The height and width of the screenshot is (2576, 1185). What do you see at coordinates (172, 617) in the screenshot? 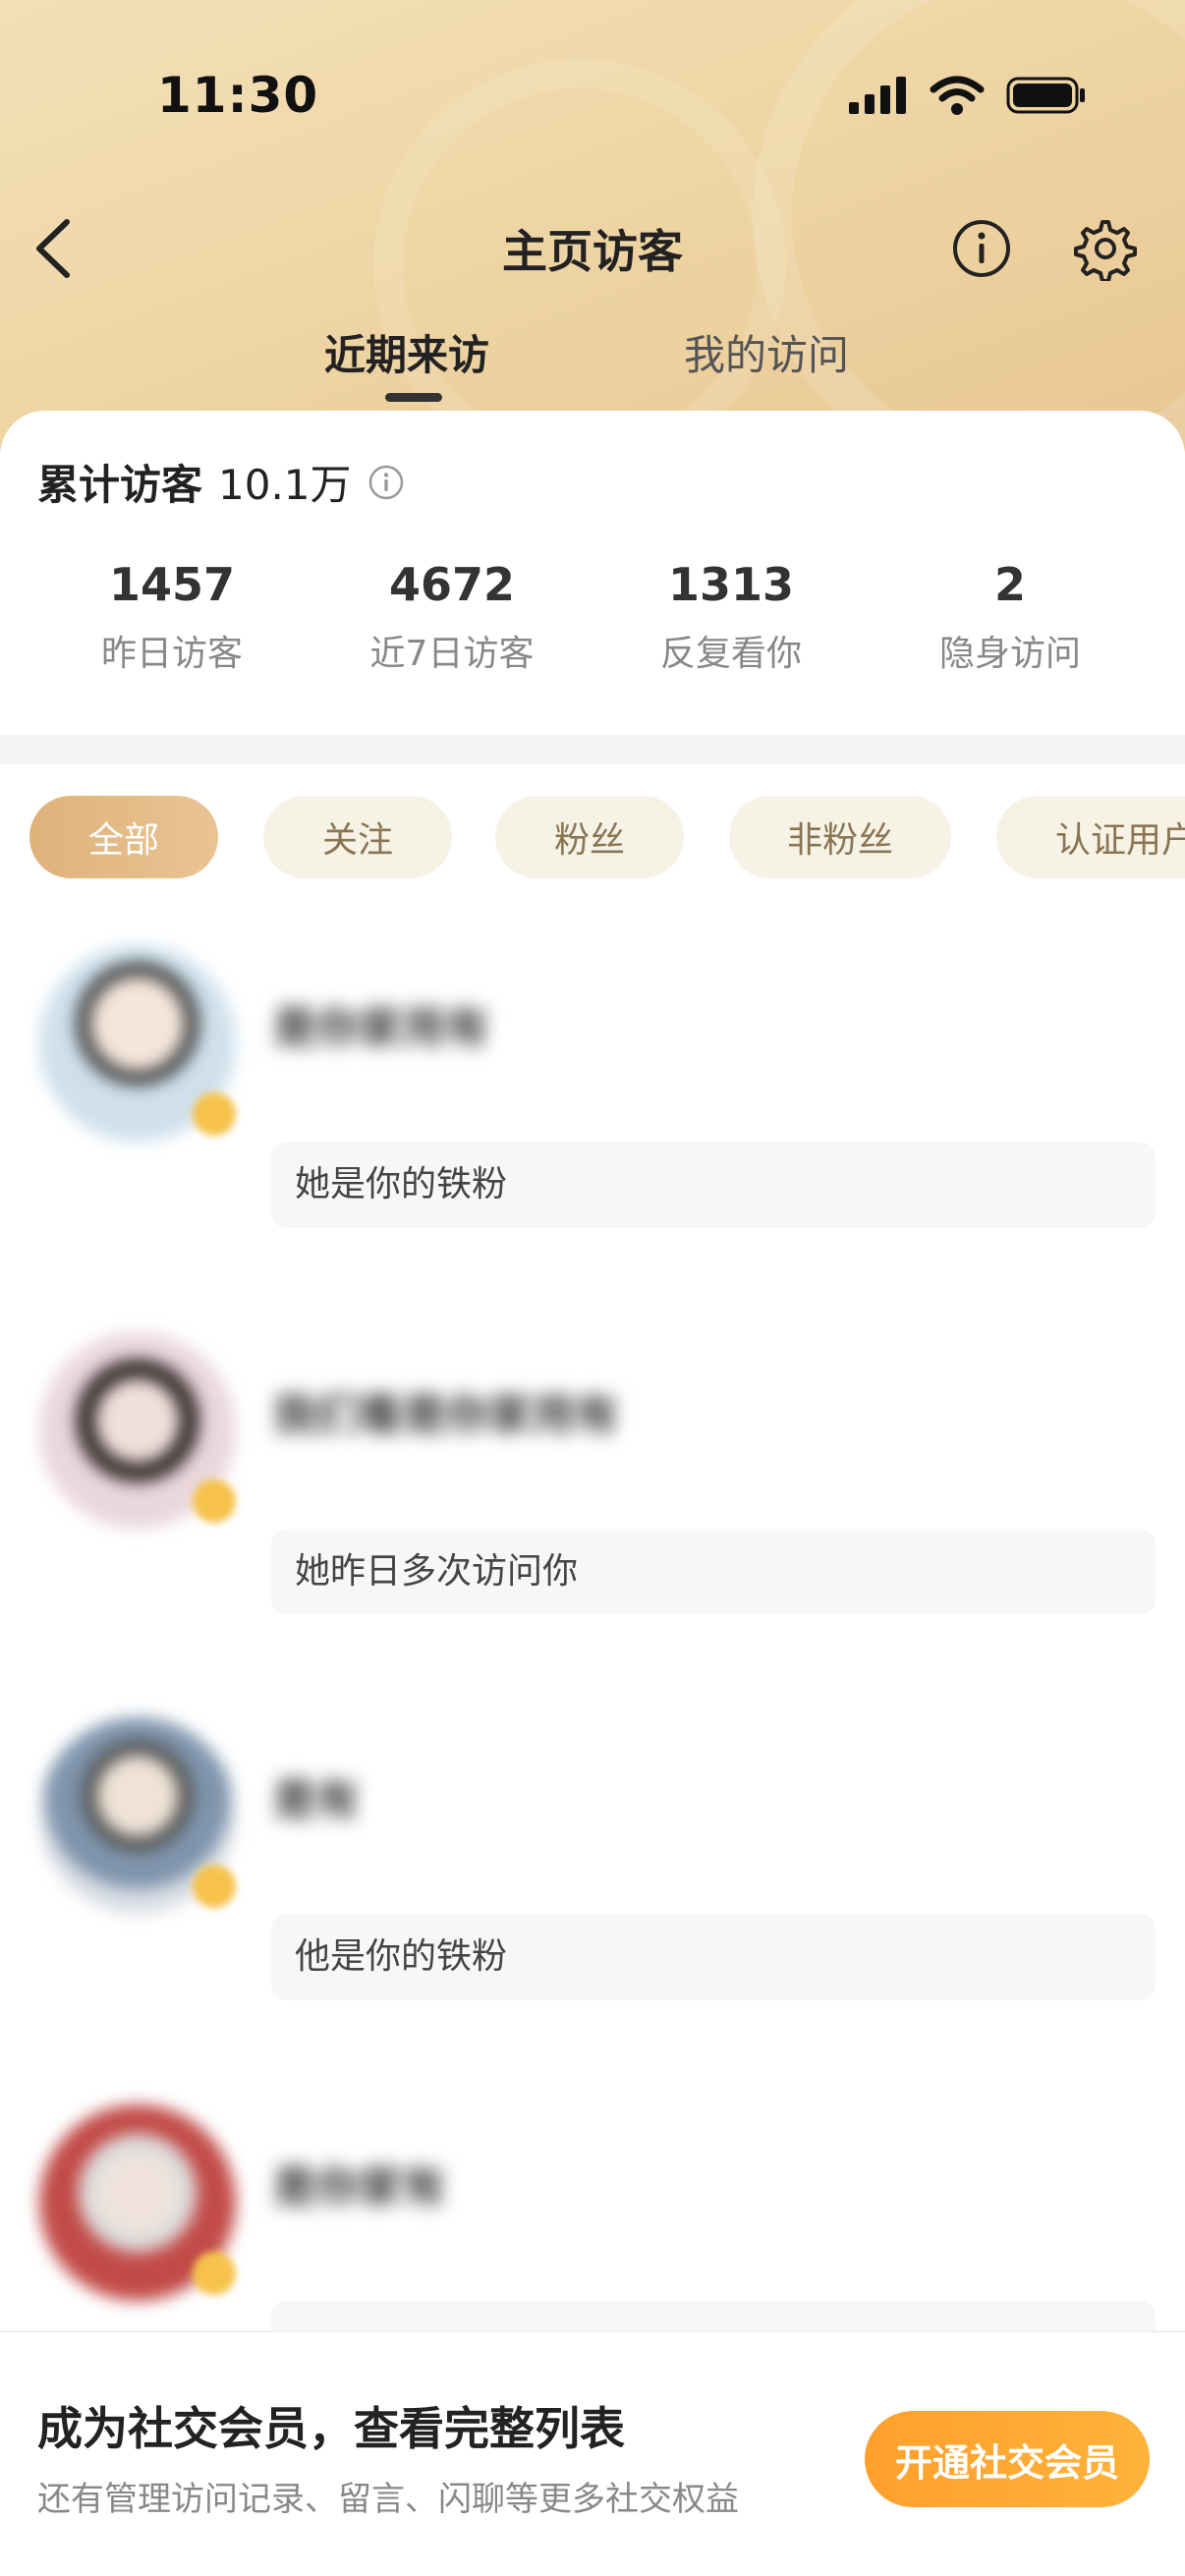
I see `stat-yesterday: 1457 昨日访客` at bounding box center [172, 617].